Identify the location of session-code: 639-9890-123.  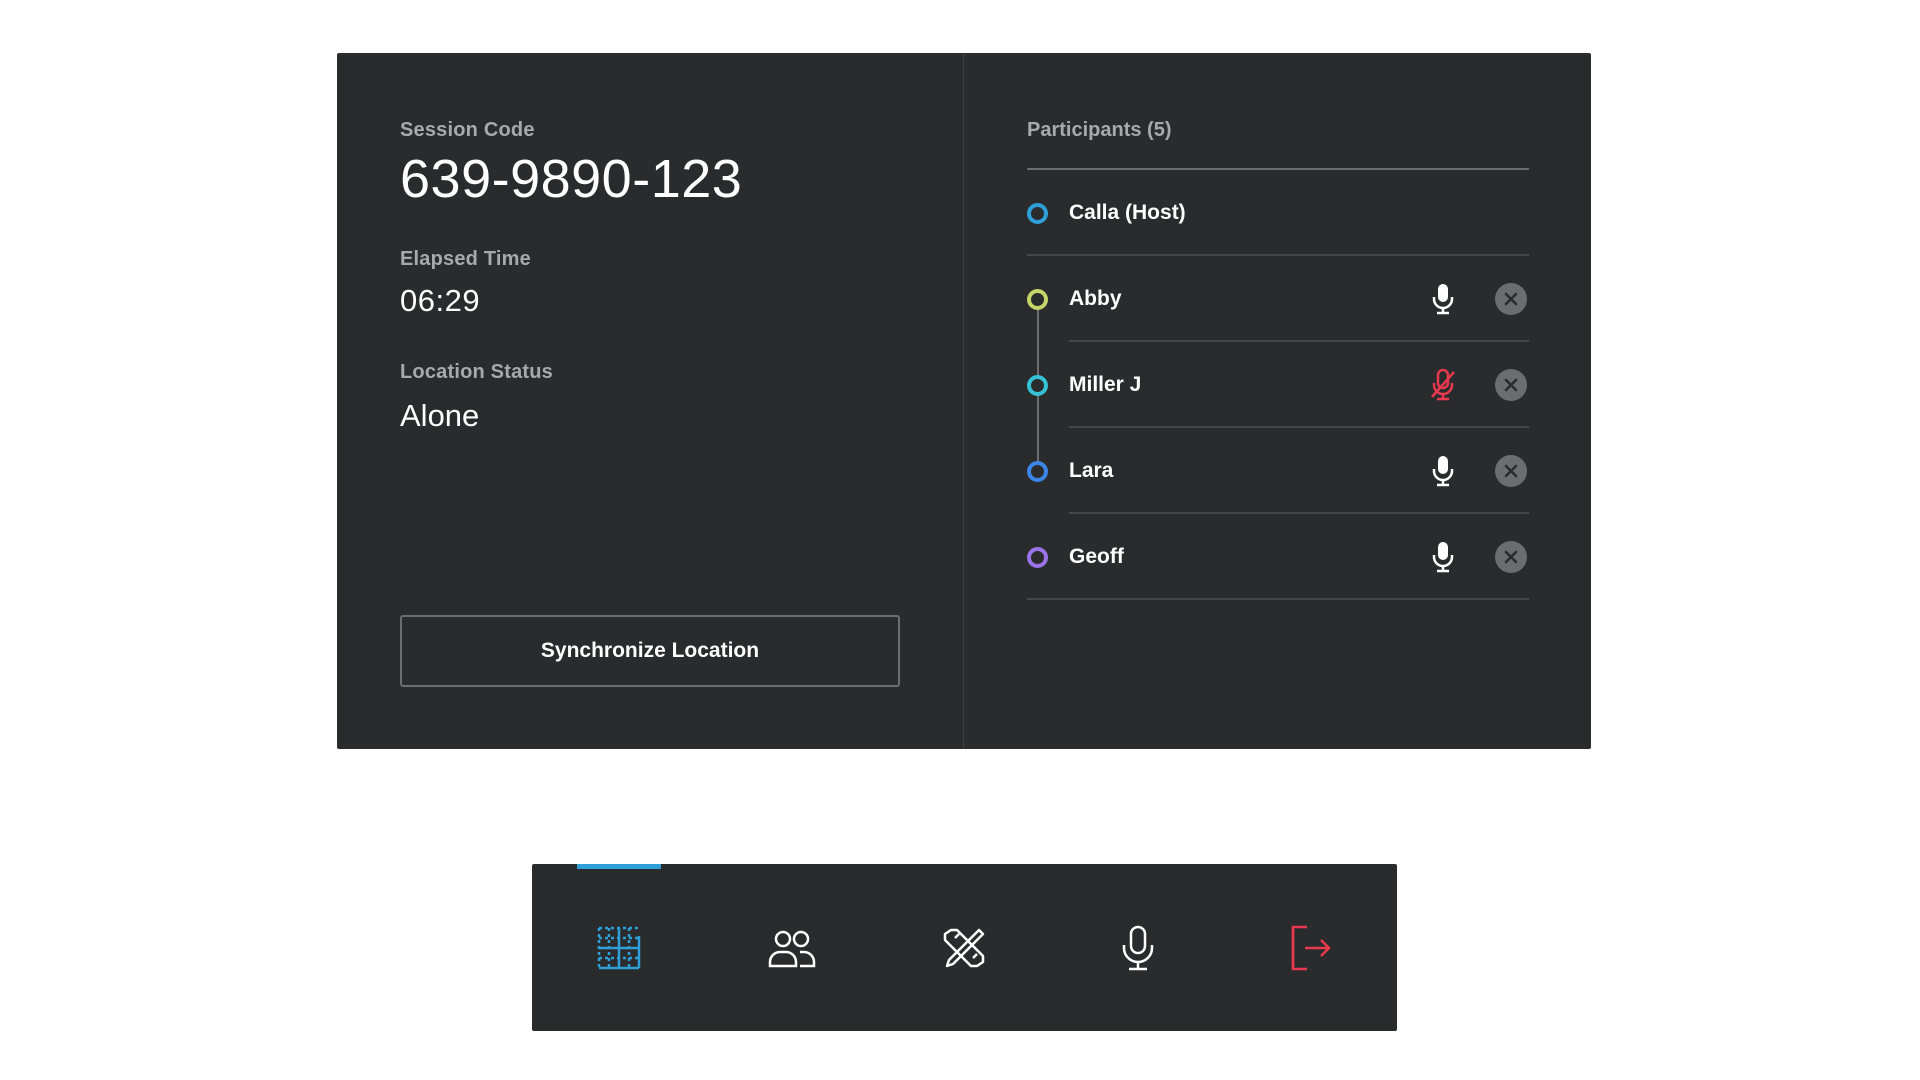
(571, 179).